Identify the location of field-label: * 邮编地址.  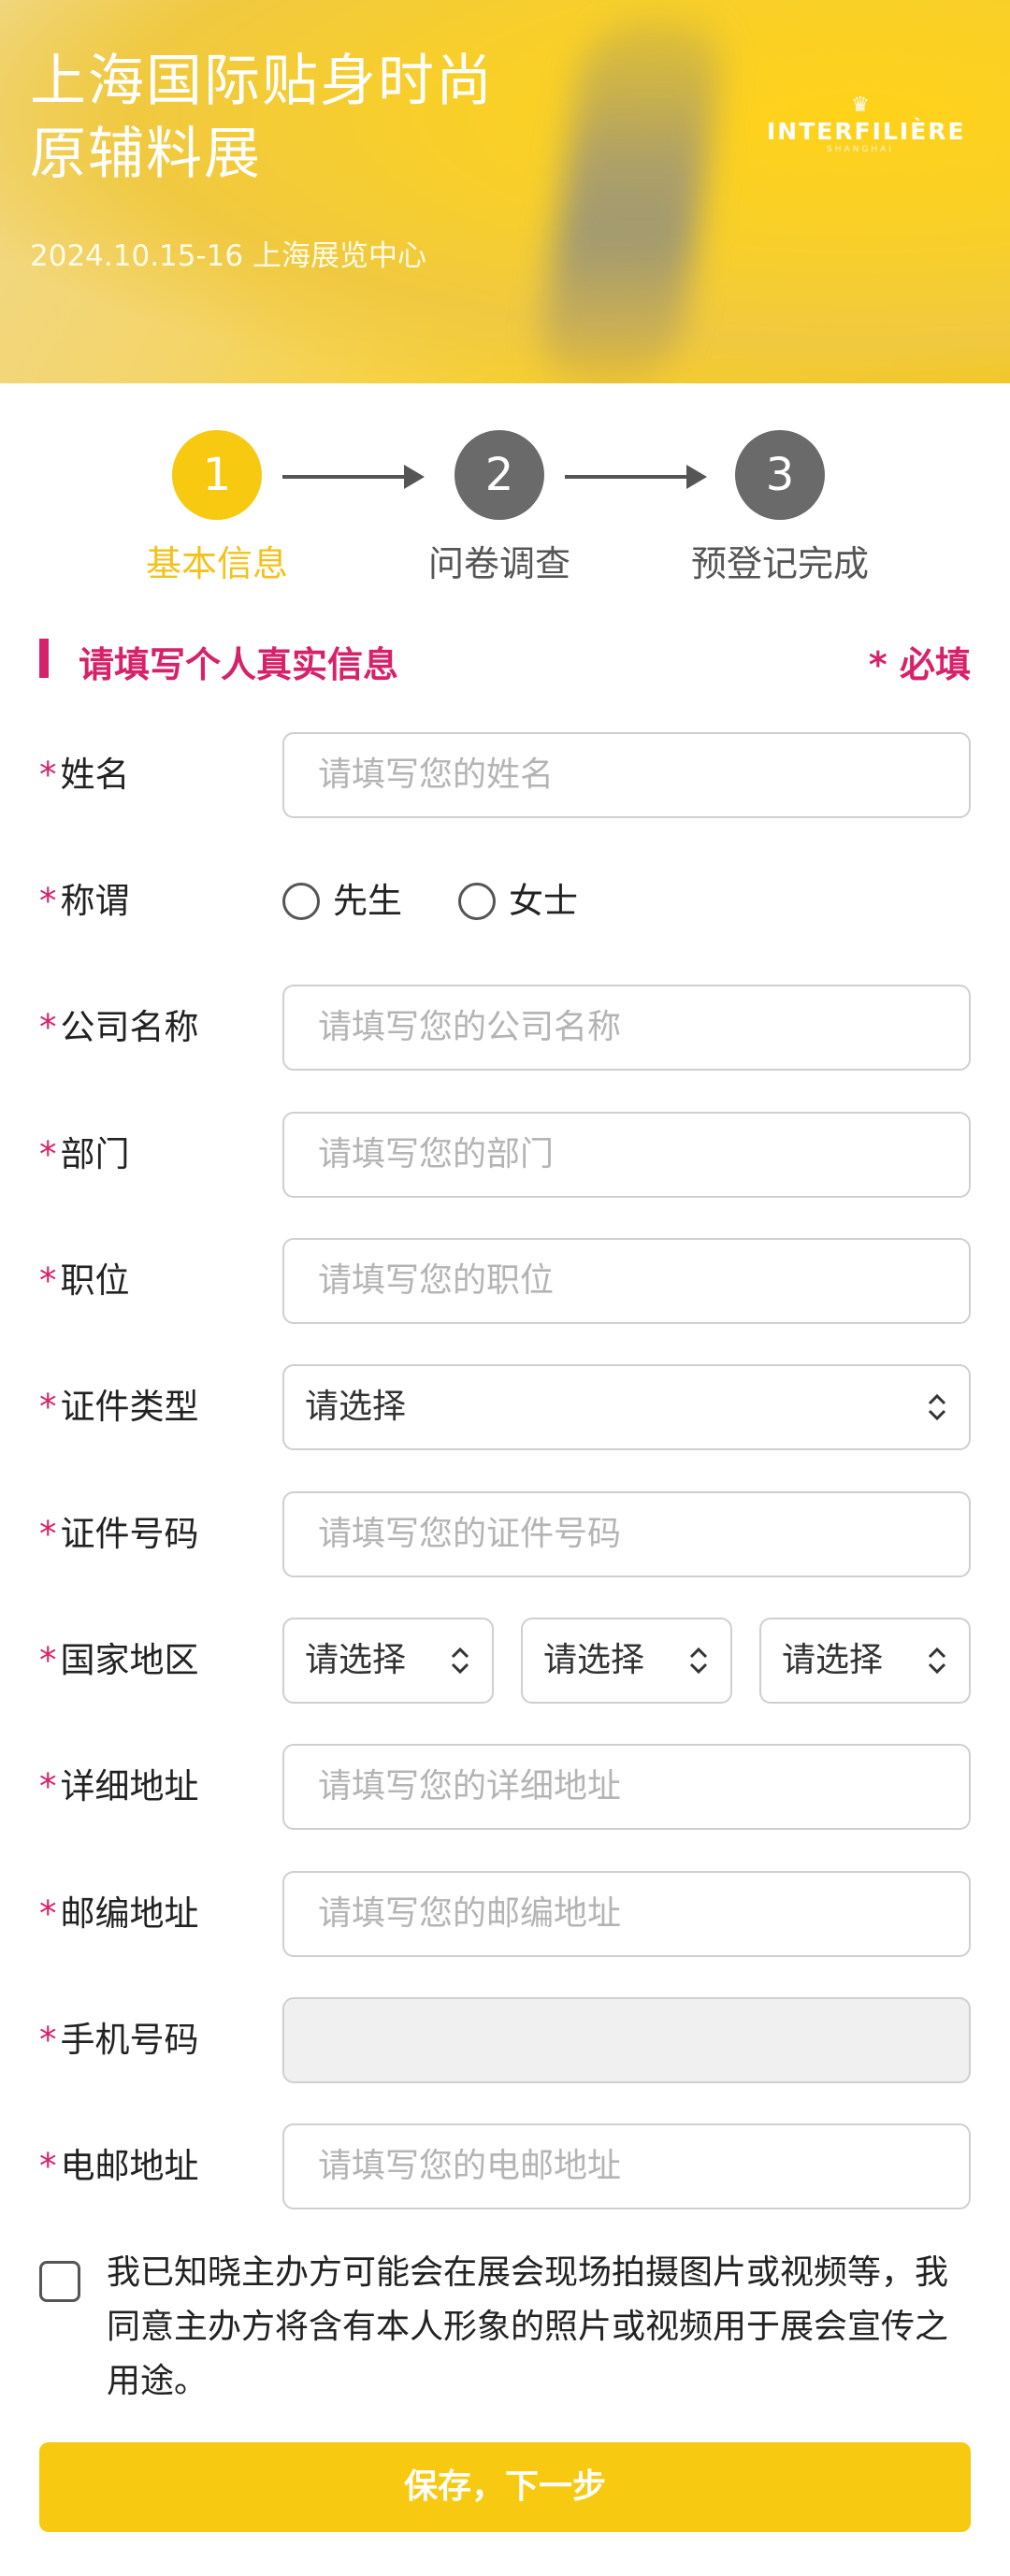
(119, 1914).